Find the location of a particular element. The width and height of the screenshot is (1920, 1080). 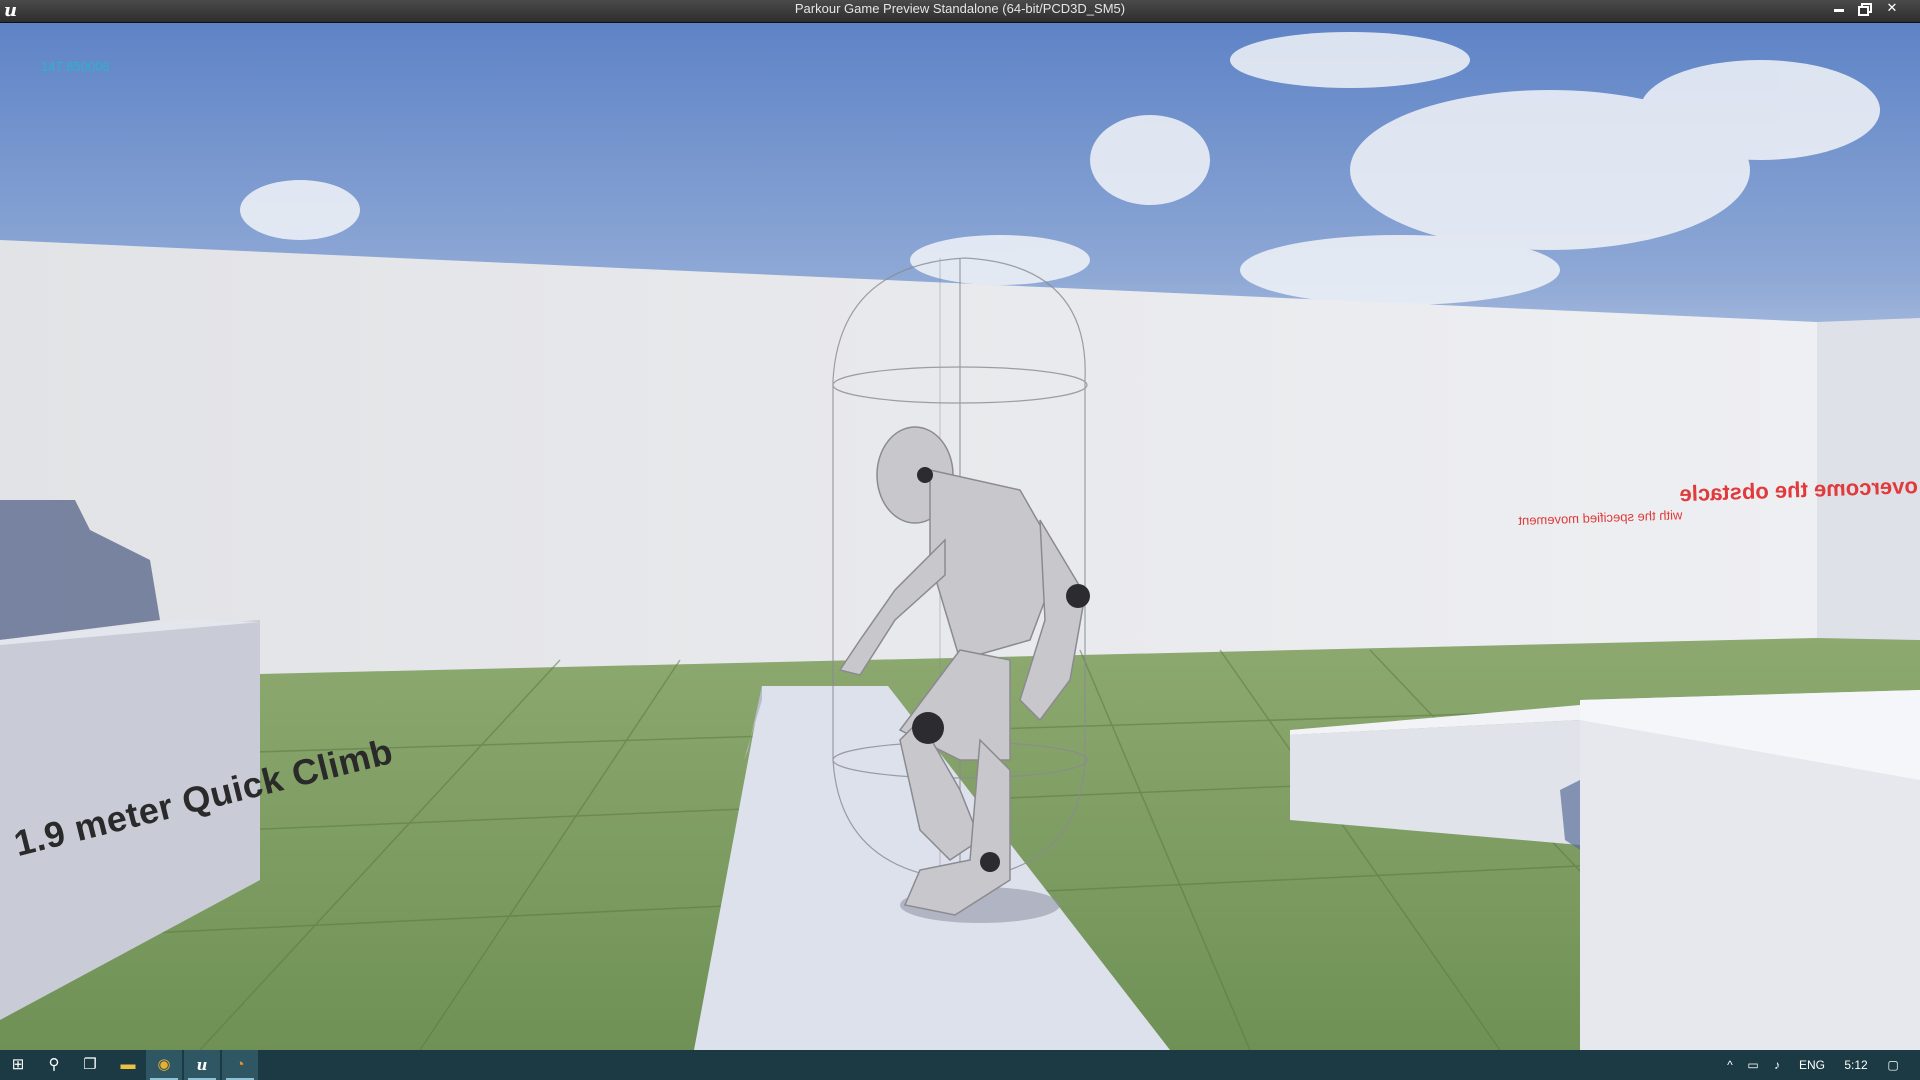

tray-chevron-up-icon: ^ is located at coordinates (1730, 1065).